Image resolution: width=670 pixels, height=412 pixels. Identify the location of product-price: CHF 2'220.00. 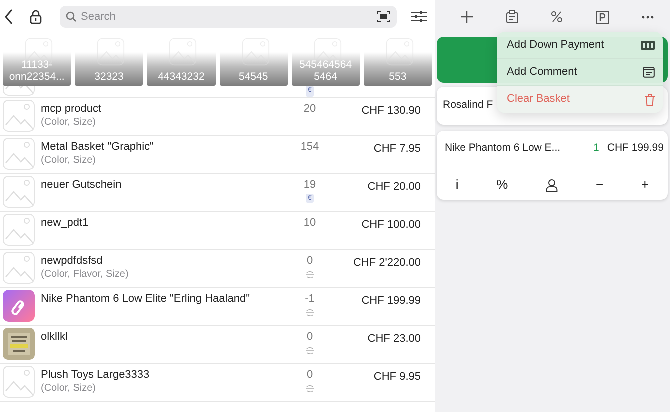
(387, 263).